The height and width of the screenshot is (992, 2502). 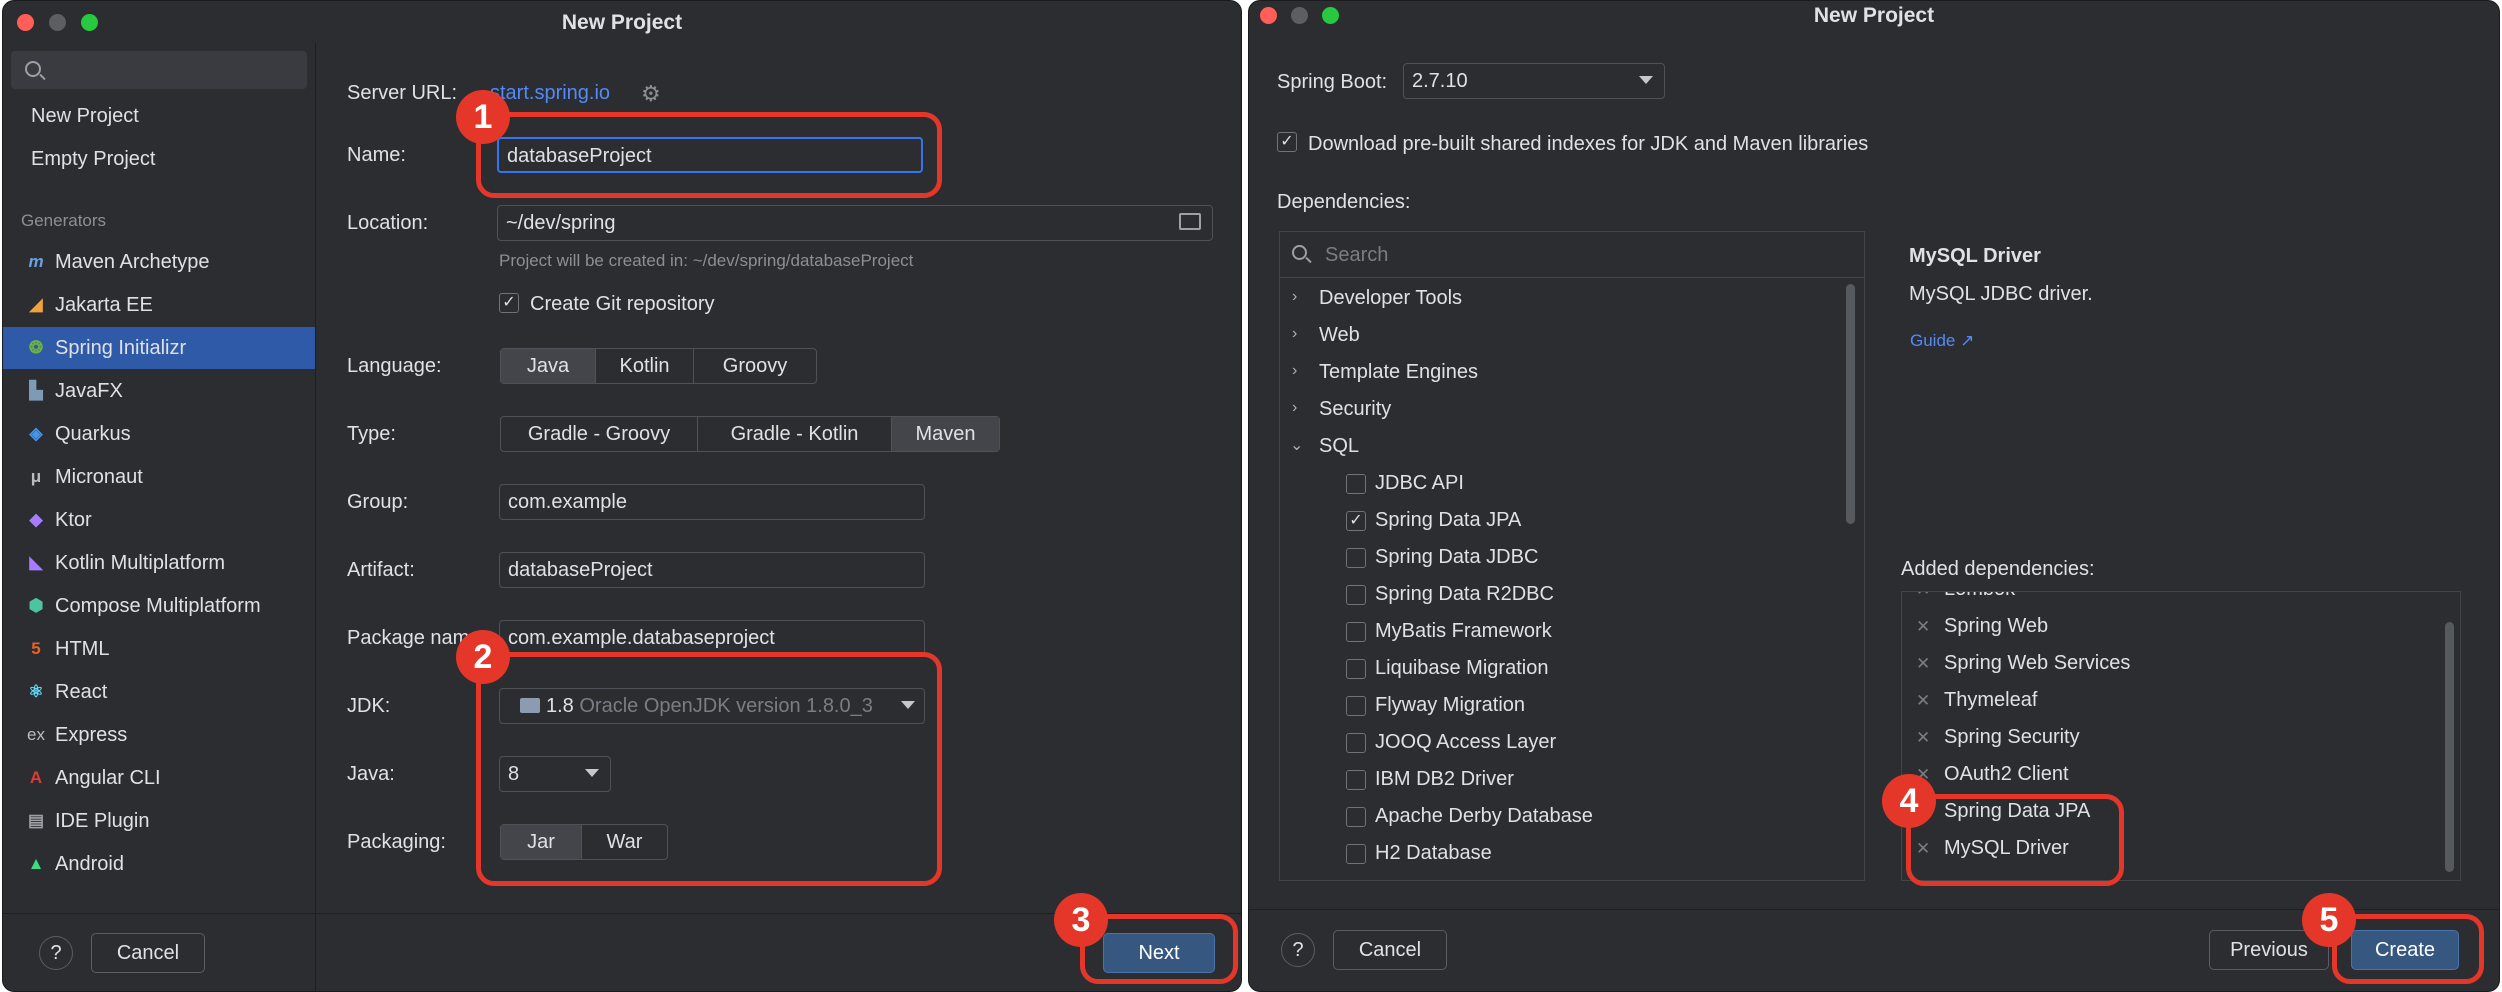 What do you see at coordinates (1390, 298) in the screenshot?
I see `category-developer-tools: Developer Tools` at bounding box center [1390, 298].